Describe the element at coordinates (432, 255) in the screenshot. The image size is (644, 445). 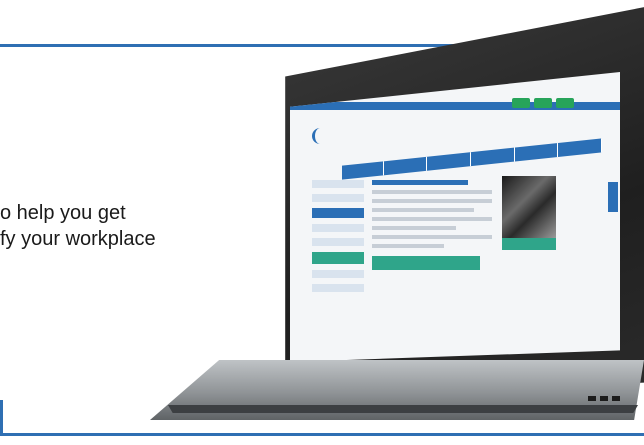
I see `site-main-content` at that location.